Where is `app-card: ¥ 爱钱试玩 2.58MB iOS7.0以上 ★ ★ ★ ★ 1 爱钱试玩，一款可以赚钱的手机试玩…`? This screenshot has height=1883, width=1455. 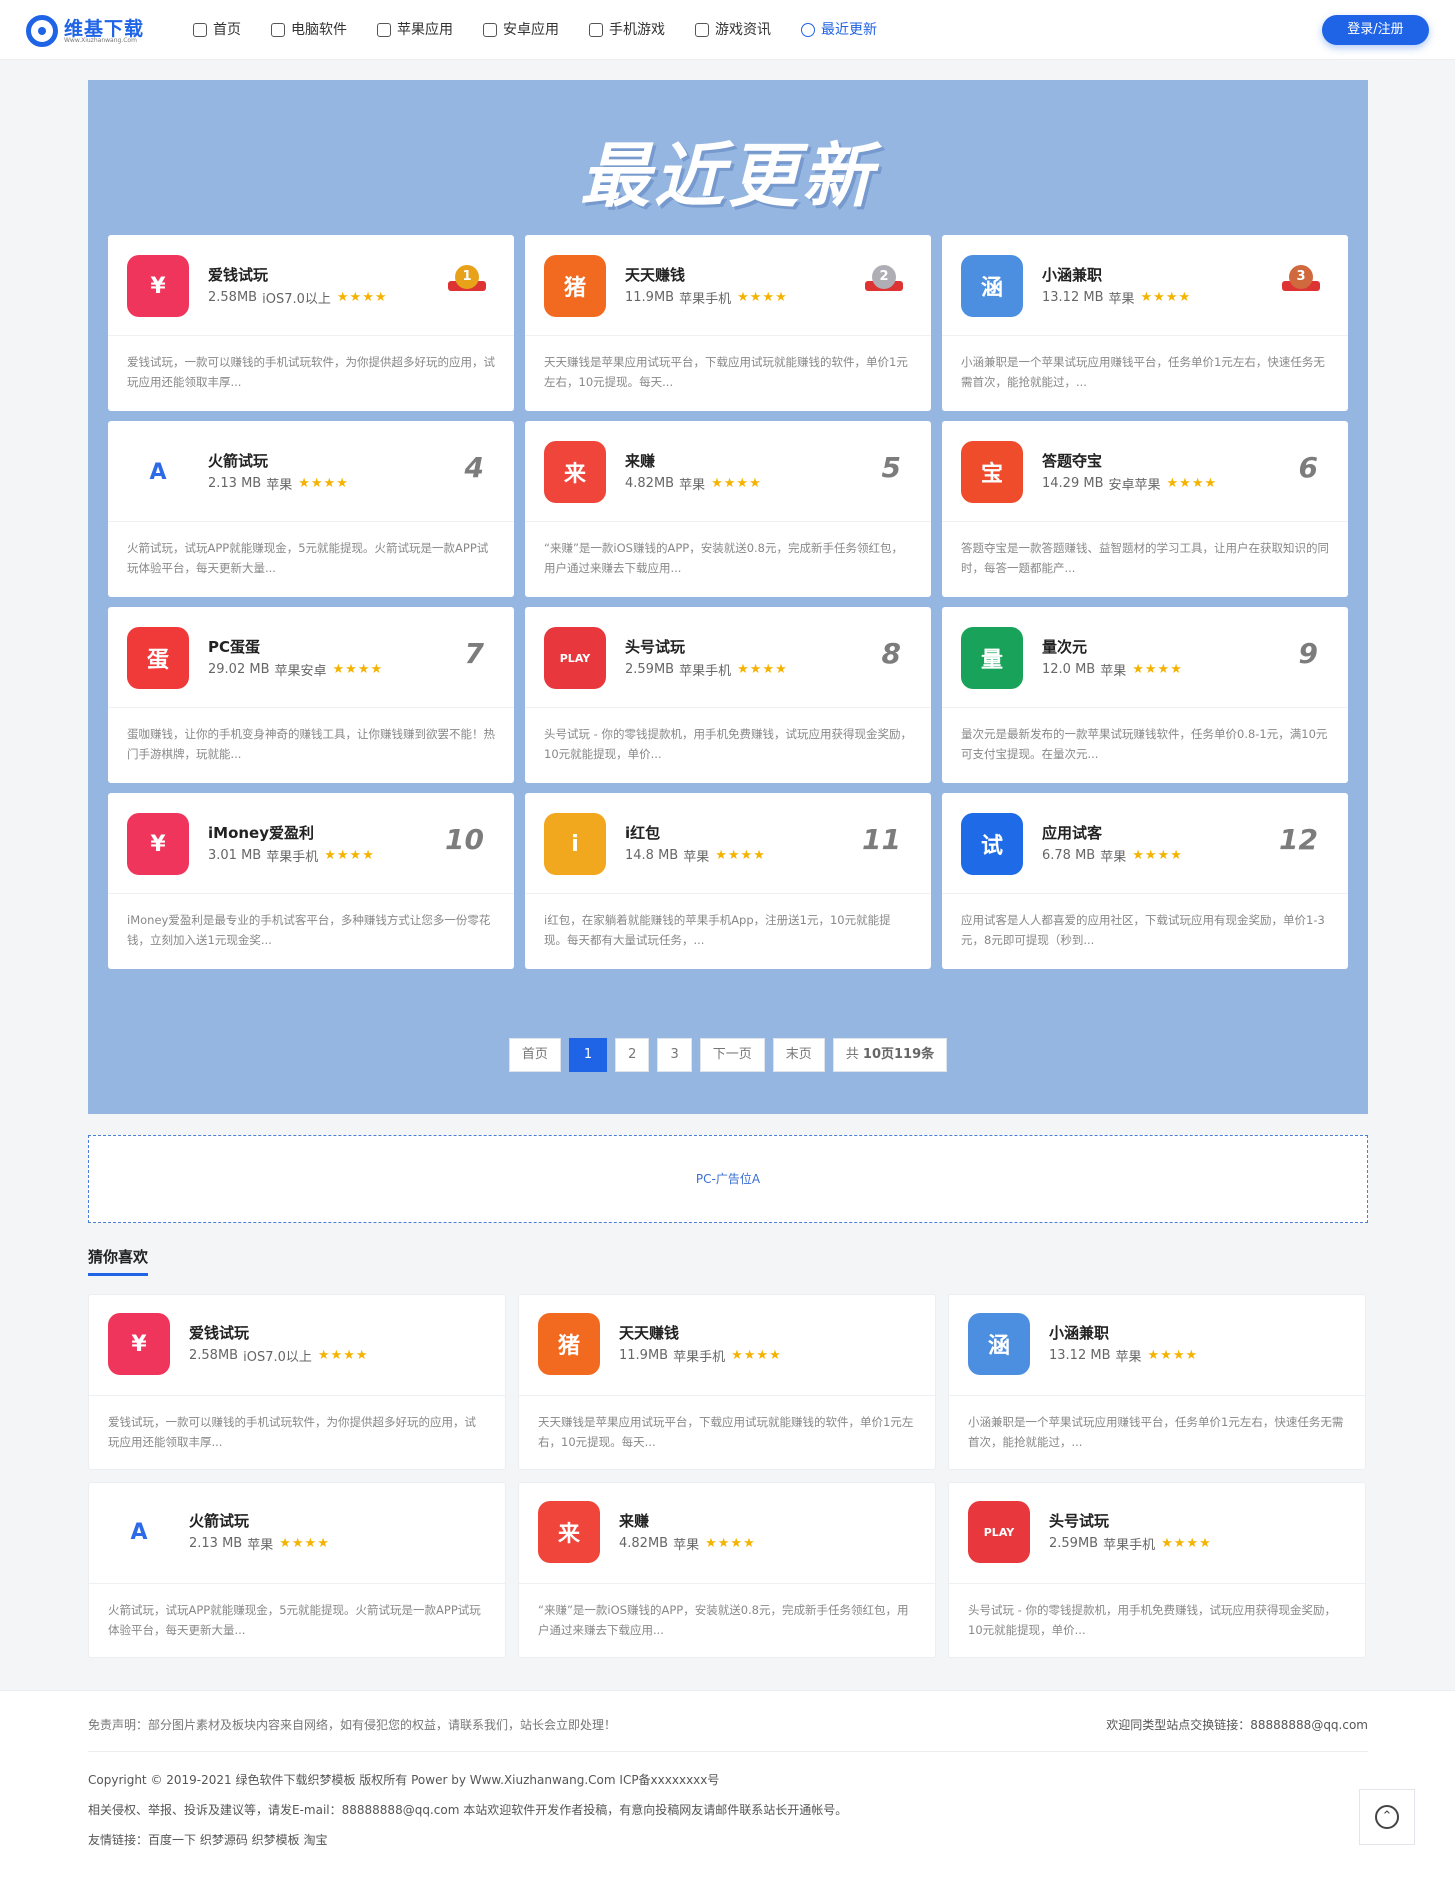
app-card: ¥ 爱钱试玩 2.58MB iOS7.0以上 ★ ★ ★ ★ 1 爱钱试玩，一款可以赚钱的手机试玩… is located at coordinates (311, 323).